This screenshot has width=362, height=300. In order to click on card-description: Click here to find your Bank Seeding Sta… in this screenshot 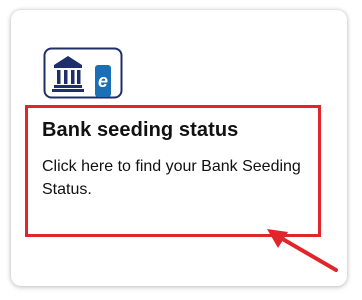, I will do `click(171, 178)`.